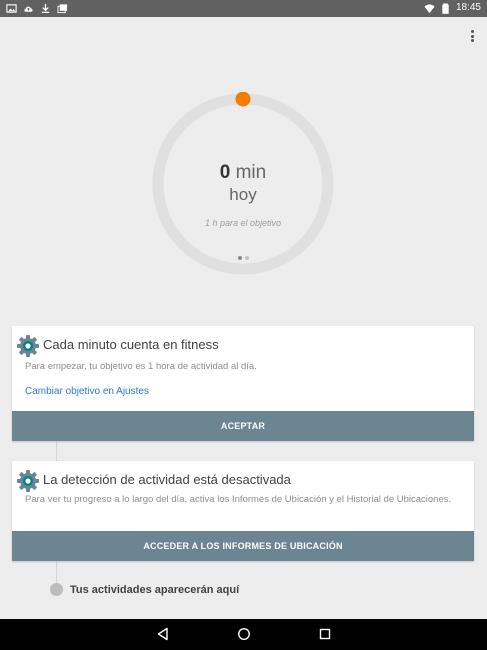 This screenshot has height=650, width=487. What do you see at coordinates (243, 546) in the screenshot?
I see `location-reports-button: ACCEDER A LOS INFORMES DE UBICACIÓN` at bounding box center [243, 546].